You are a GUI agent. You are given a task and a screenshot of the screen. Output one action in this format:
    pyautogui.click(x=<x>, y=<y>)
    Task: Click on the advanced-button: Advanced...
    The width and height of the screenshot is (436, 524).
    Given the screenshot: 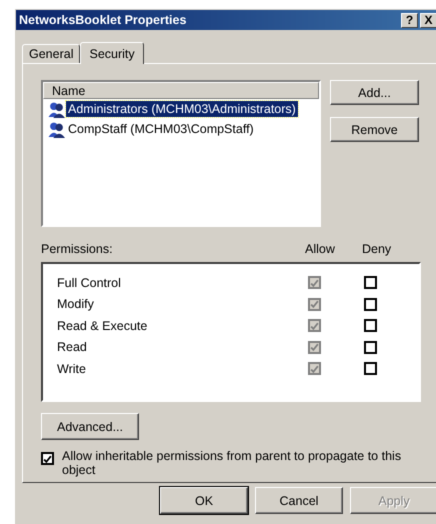 What is the action you would take?
    pyautogui.click(x=90, y=426)
    